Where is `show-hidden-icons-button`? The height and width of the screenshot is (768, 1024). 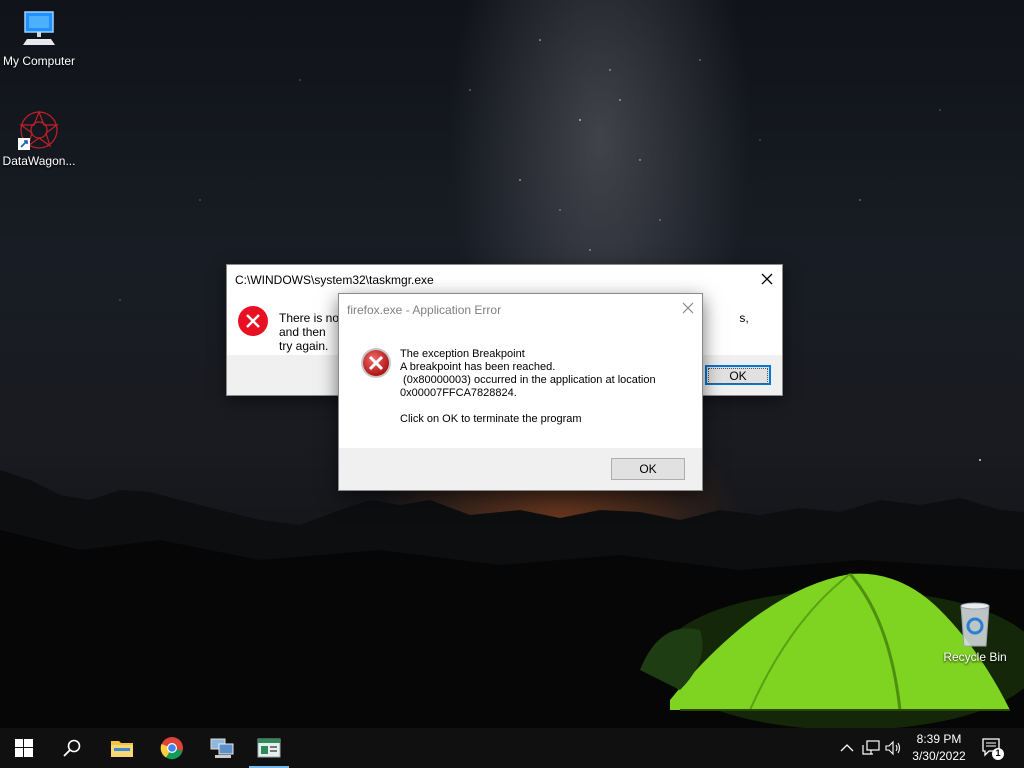 show-hidden-icons-button is located at coordinates (847, 748).